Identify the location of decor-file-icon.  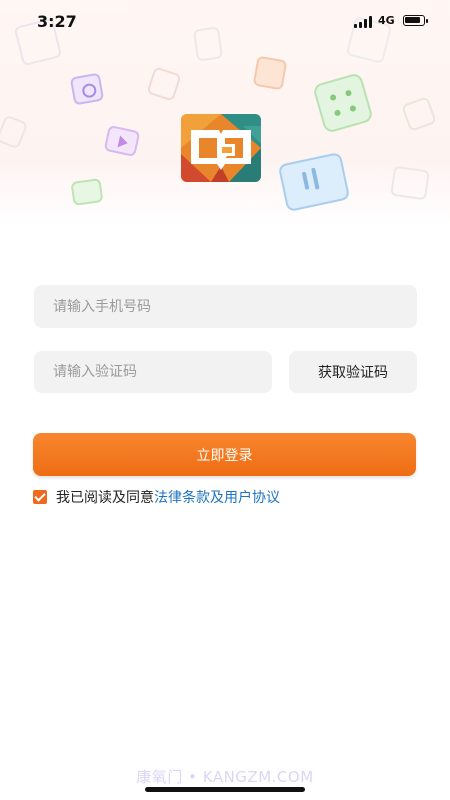
(14, 132).